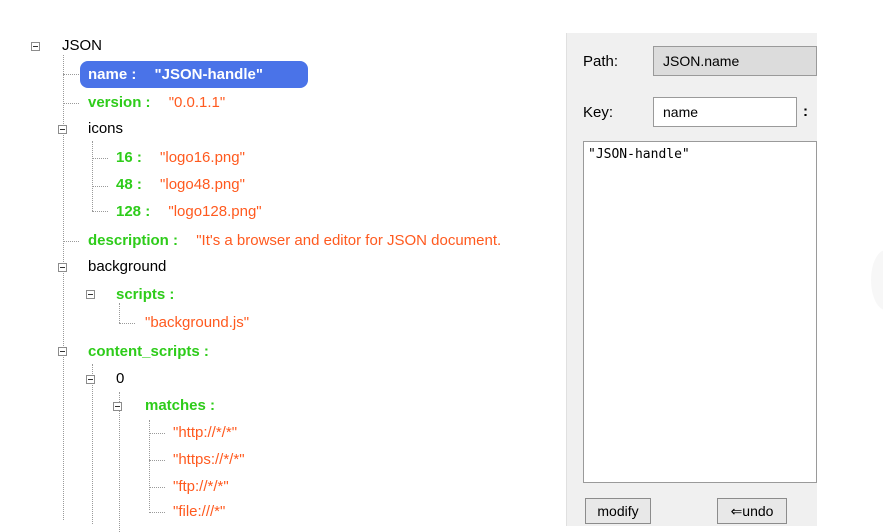 The width and height of the screenshot is (883, 532). What do you see at coordinates (156, 103) in the screenshot?
I see `tree-node-version: version : "0.0.1.1"` at bounding box center [156, 103].